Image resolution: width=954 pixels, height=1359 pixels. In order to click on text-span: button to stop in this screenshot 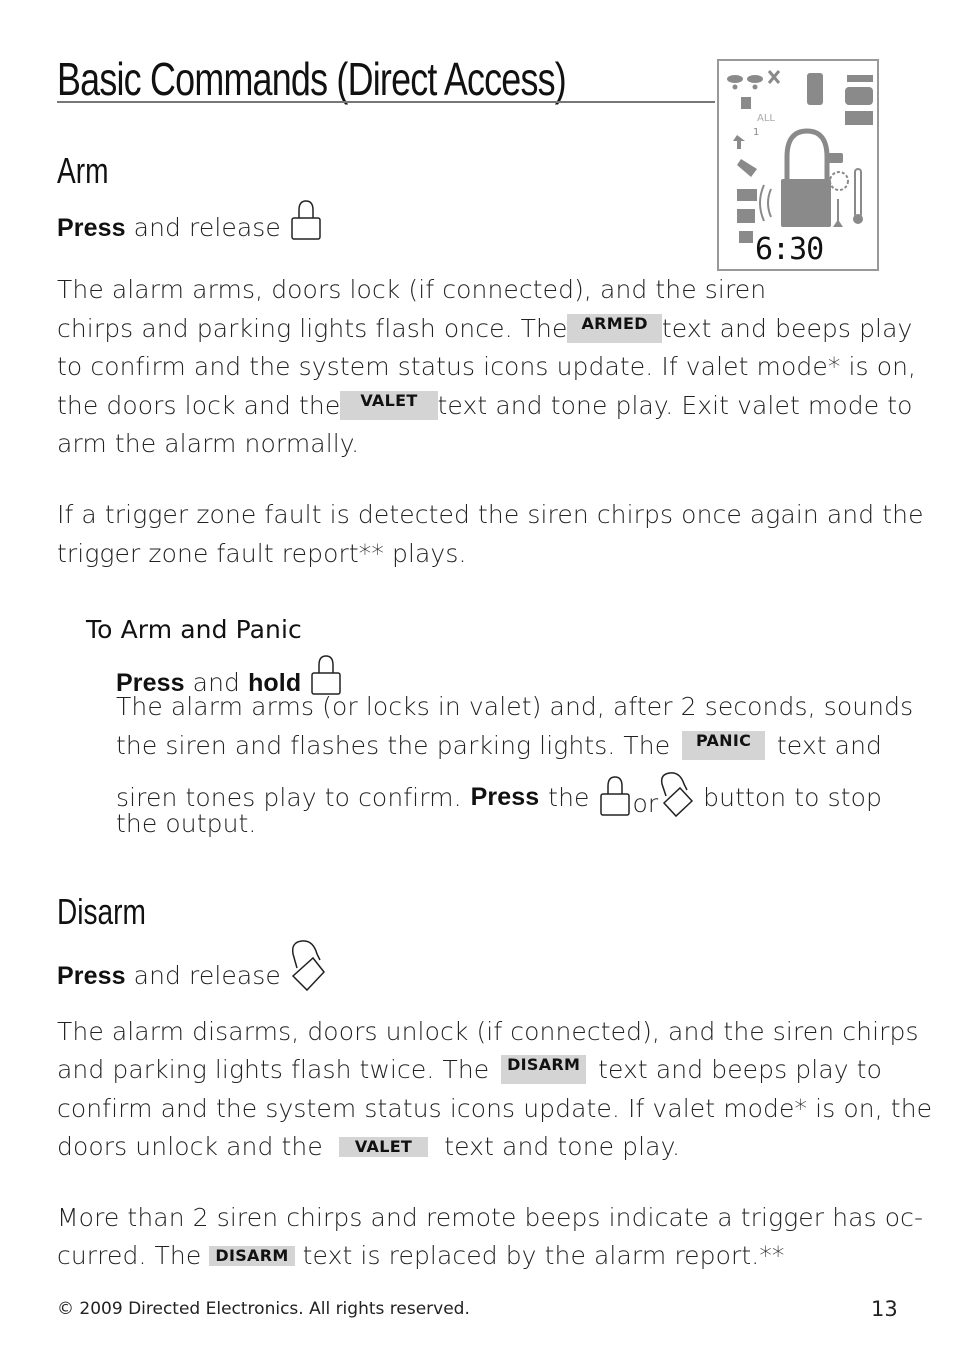, I will do `click(792, 797)`.